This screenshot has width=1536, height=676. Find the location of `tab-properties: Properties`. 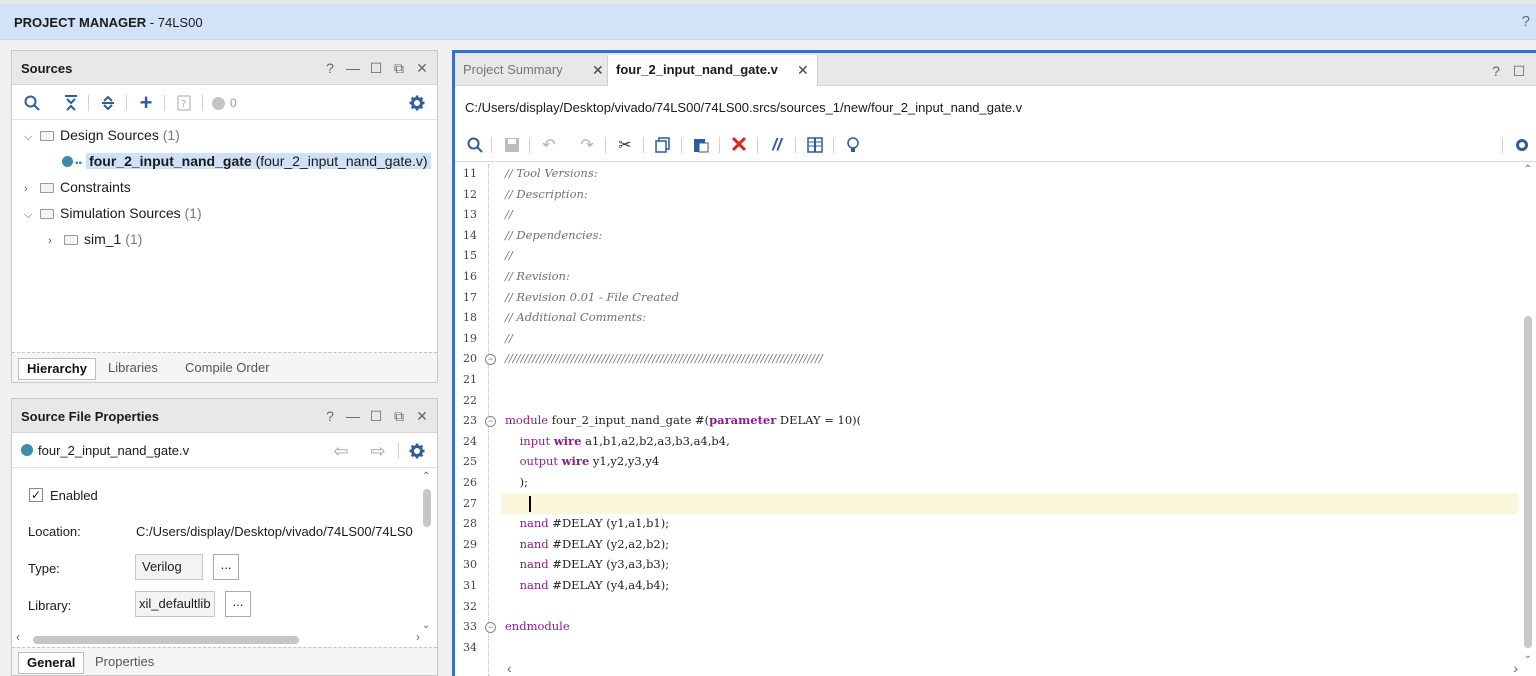

tab-properties: Properties is located at coordinates (124, 663).